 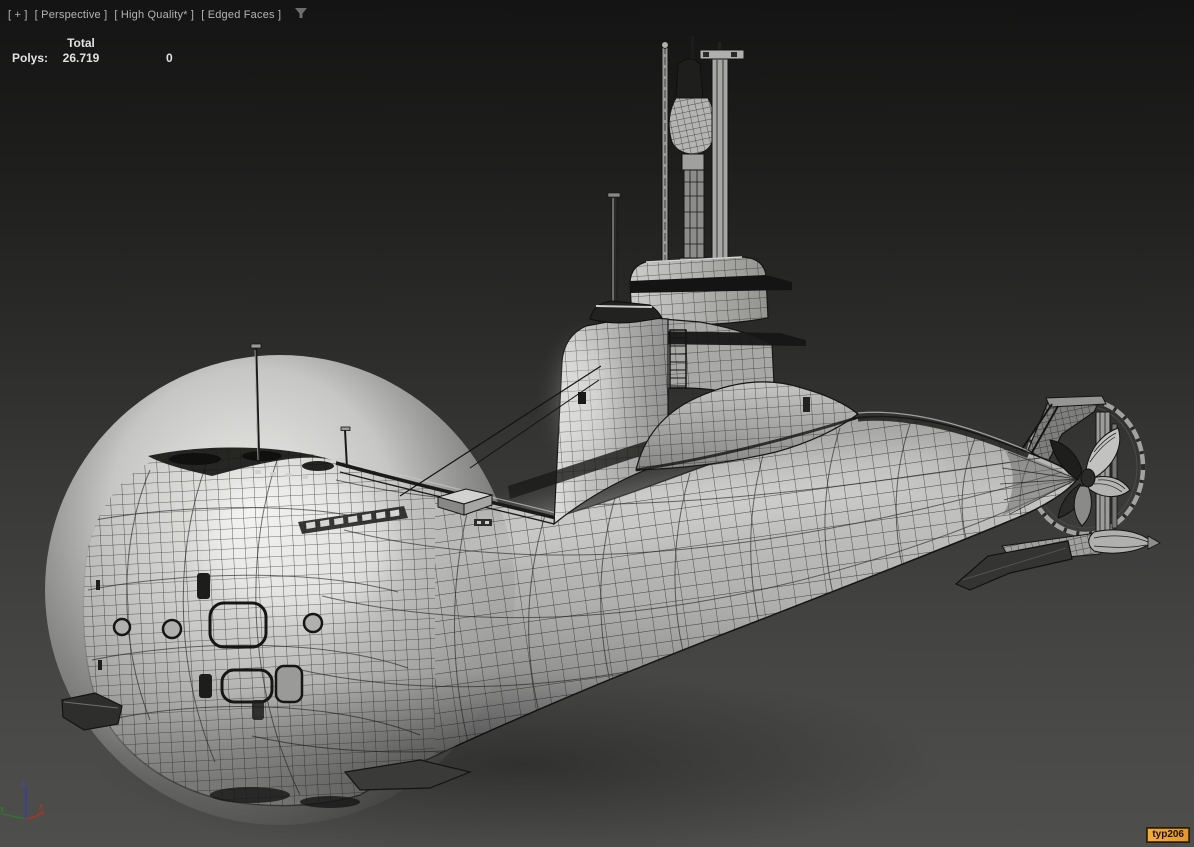 What do you see at coordinates (614, 255) in the screenshot?
I see `antenna-mast` at bounding box center [614, 255].